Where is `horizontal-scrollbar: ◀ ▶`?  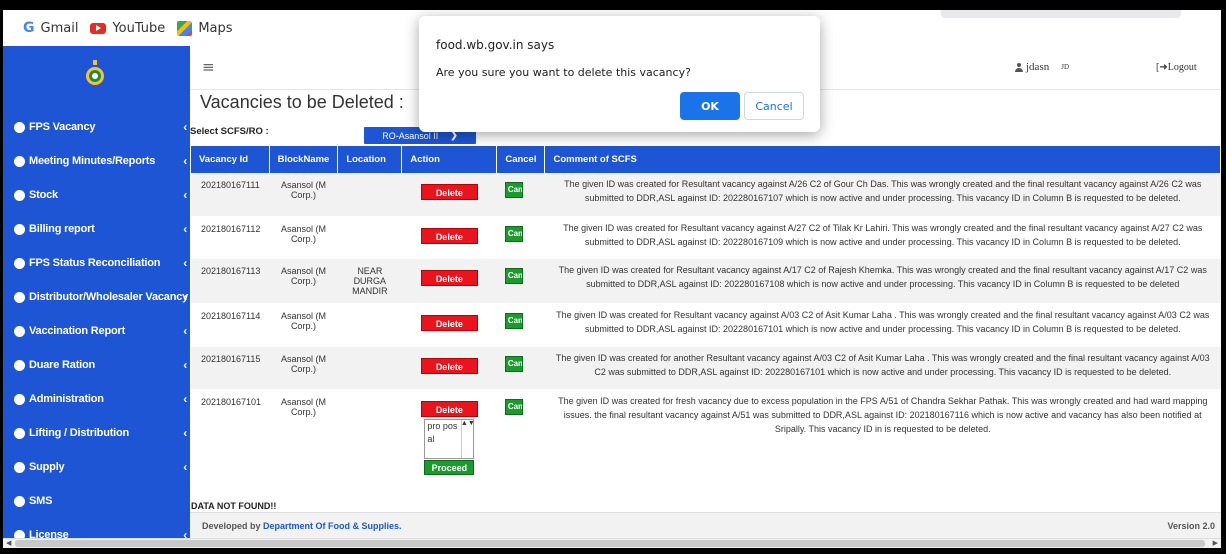
horizontal-scrollbar: ◀ ▶ is located at coordinates (612, 543).